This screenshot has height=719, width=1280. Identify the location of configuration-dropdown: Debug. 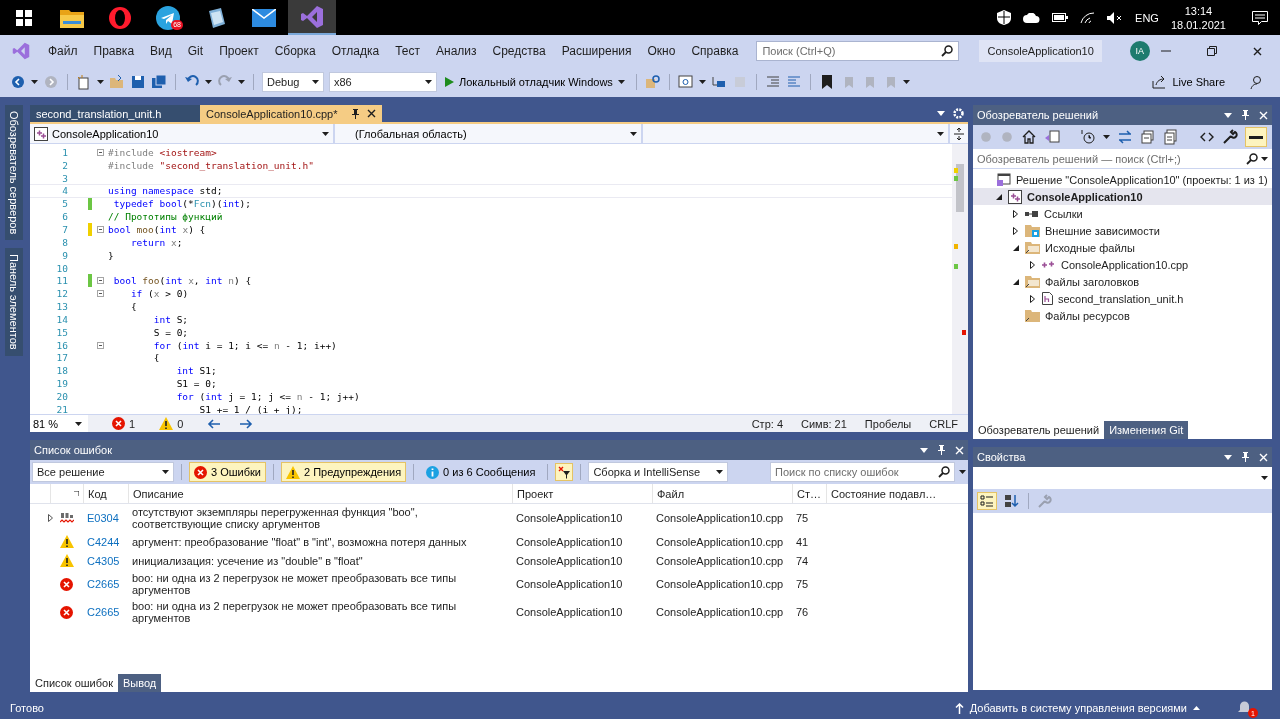
(293, 82).